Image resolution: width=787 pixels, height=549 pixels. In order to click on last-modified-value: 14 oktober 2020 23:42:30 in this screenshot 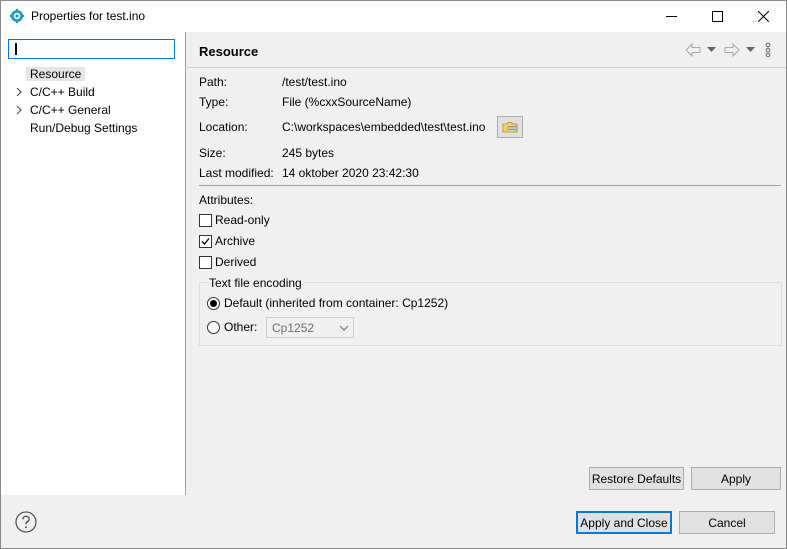, I will do `click(350, 173)`.